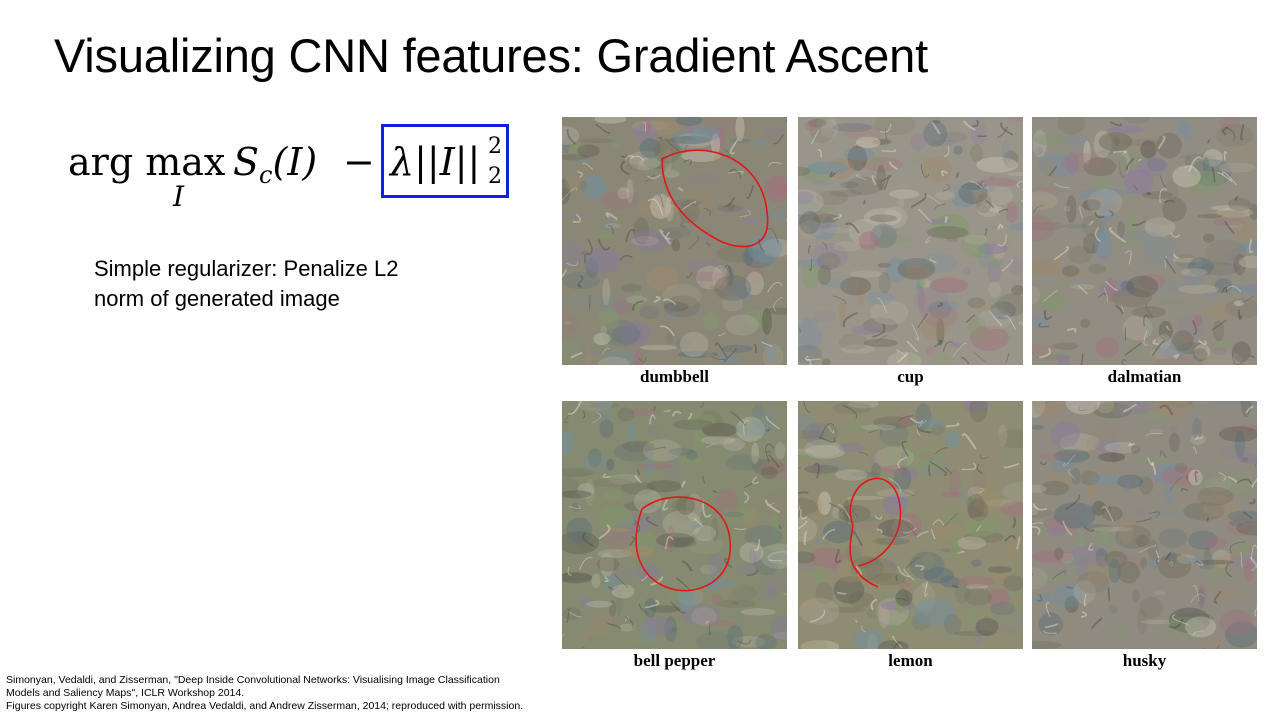 The height and width of the screenshot is (720, 1280). Describe the element at coordinates (266, 175) in the screenshot. I see `formula-score-subscript: c` at that location.